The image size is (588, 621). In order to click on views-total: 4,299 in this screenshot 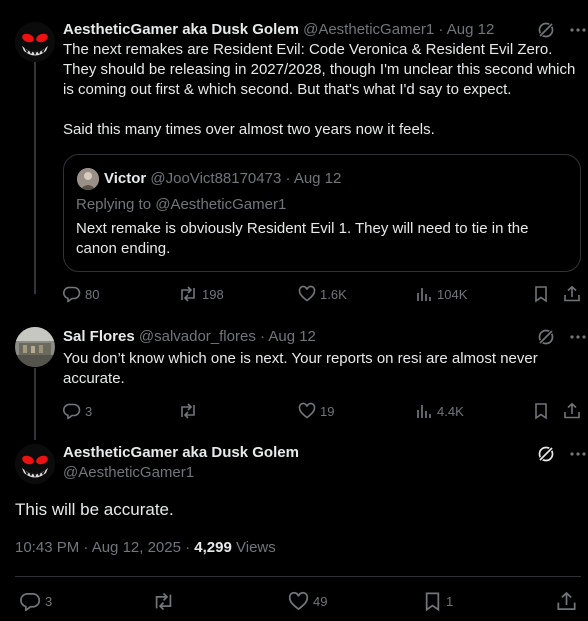, I will do `click(213, 547)`.